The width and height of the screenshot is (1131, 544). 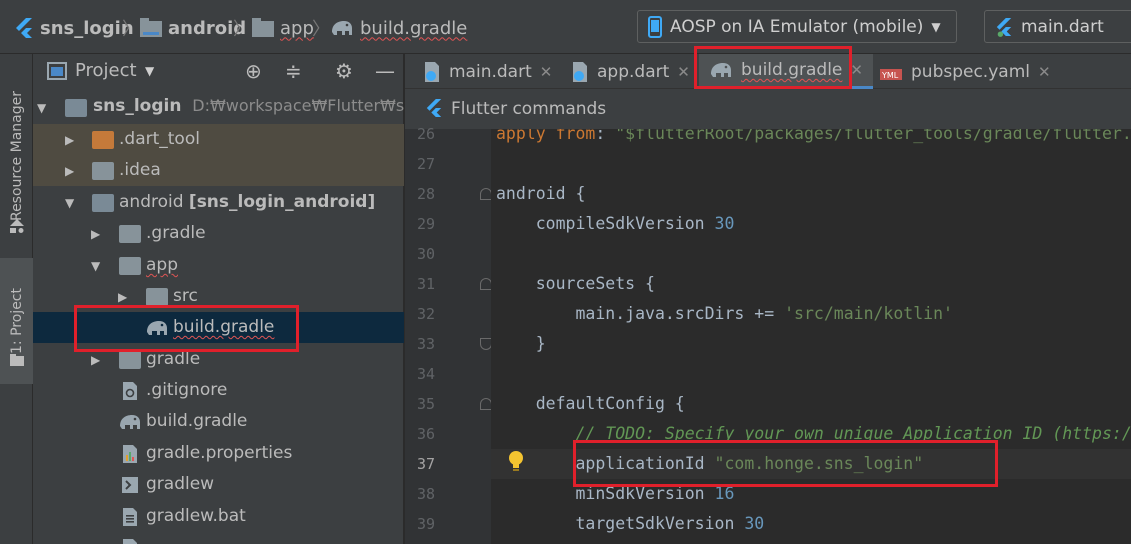 I want to click on tree-item-label: .dart_tool, so click(x=159, y=139).